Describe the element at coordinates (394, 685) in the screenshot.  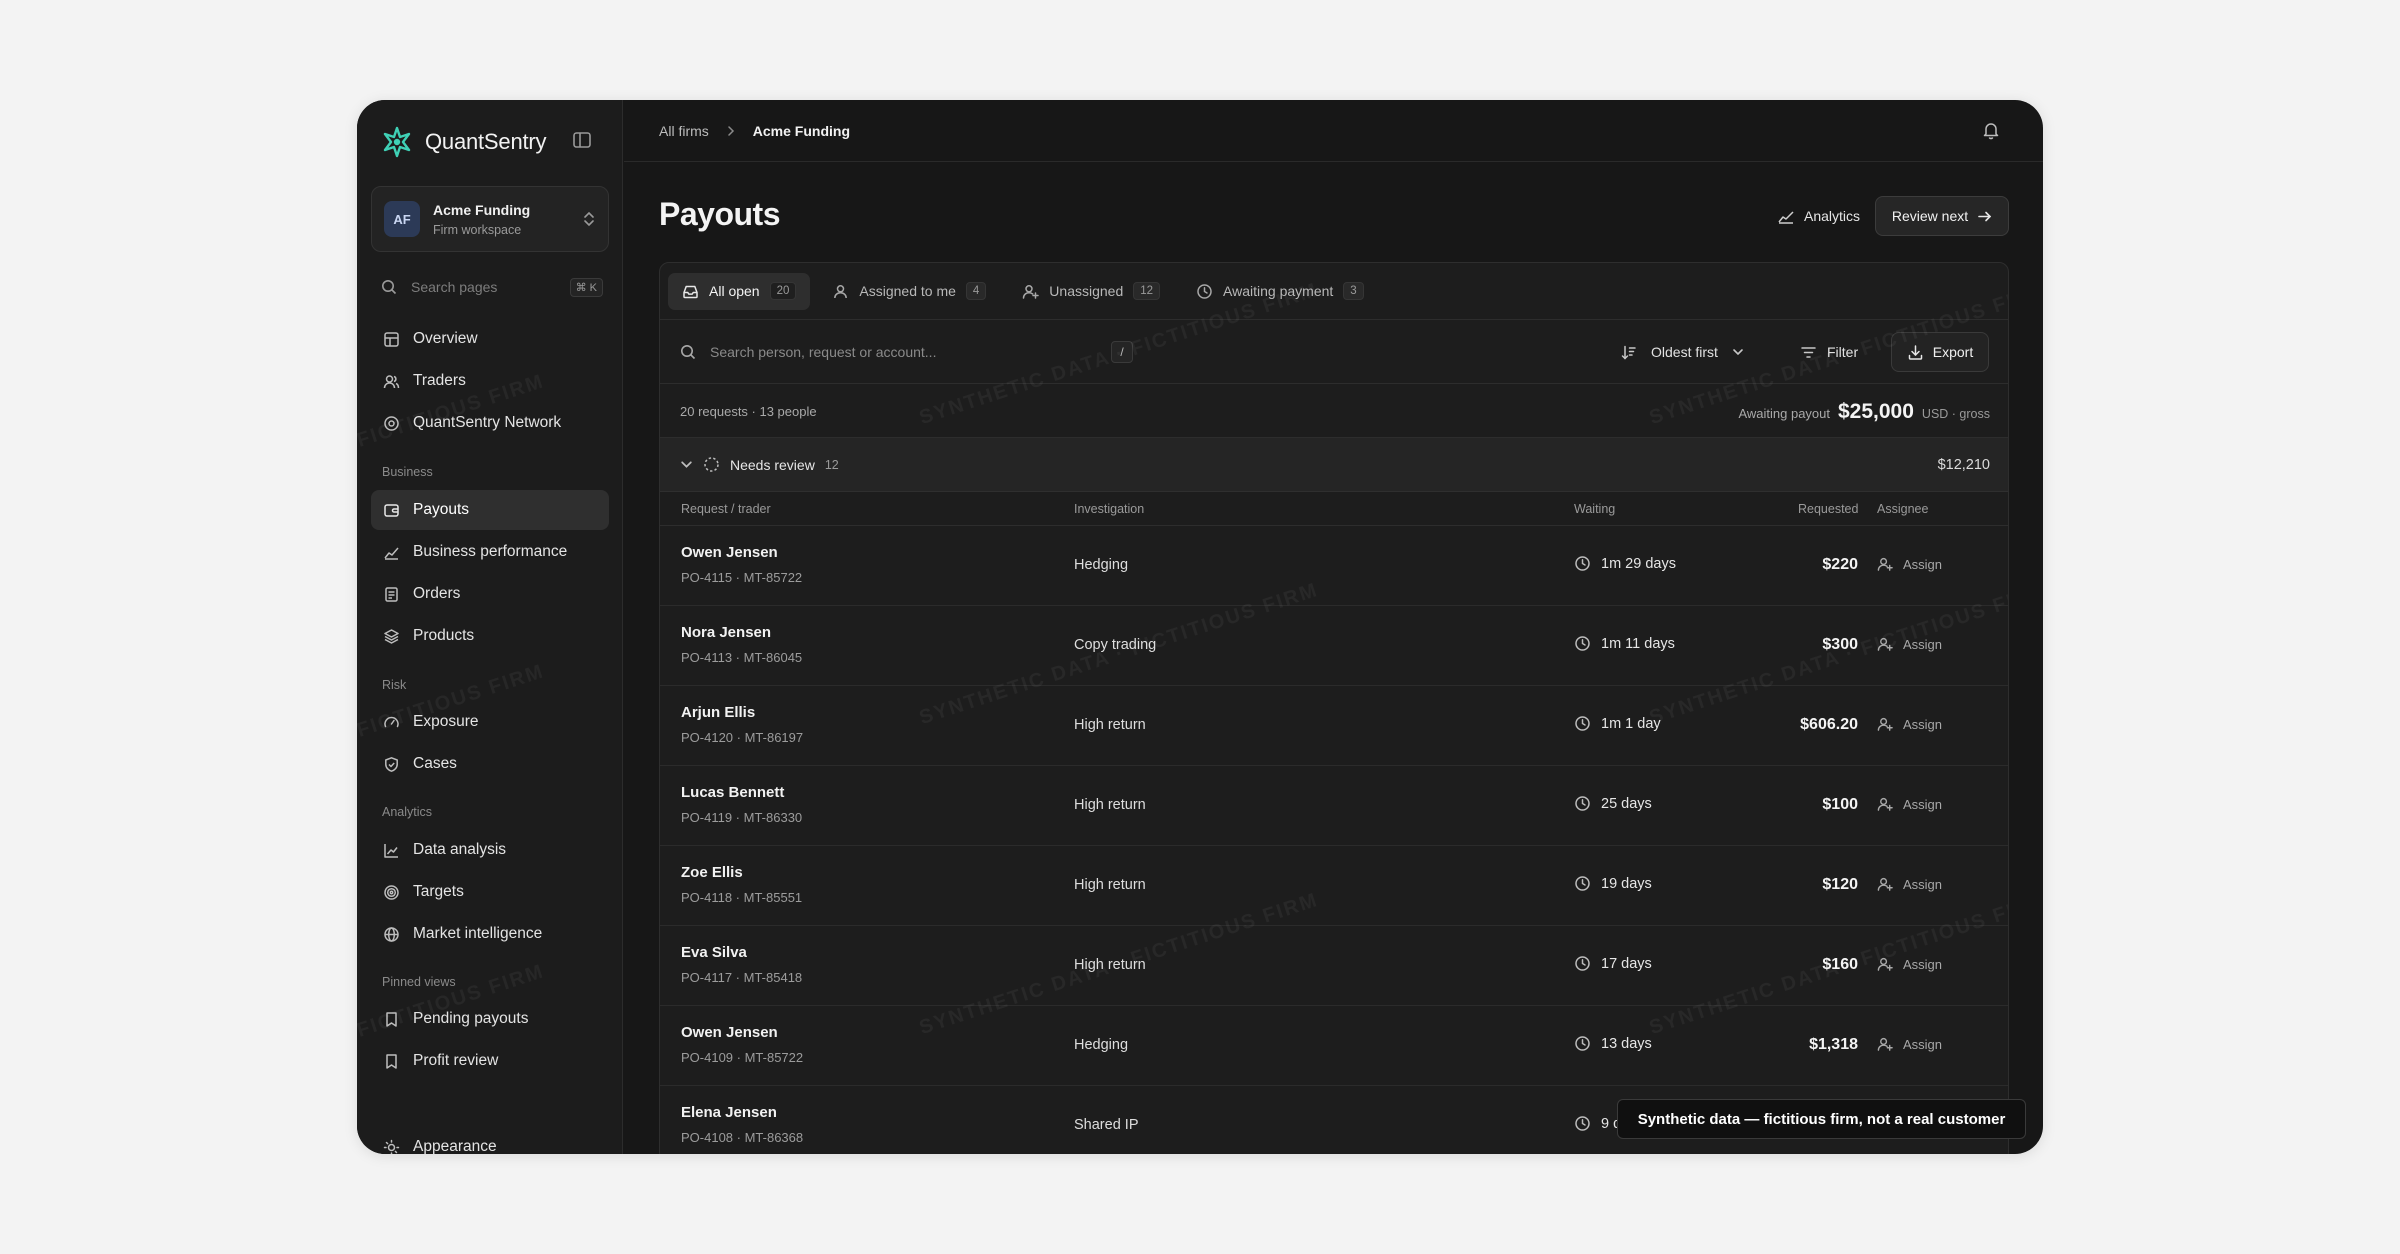
I see `section-label-risk: Risk` at that location.